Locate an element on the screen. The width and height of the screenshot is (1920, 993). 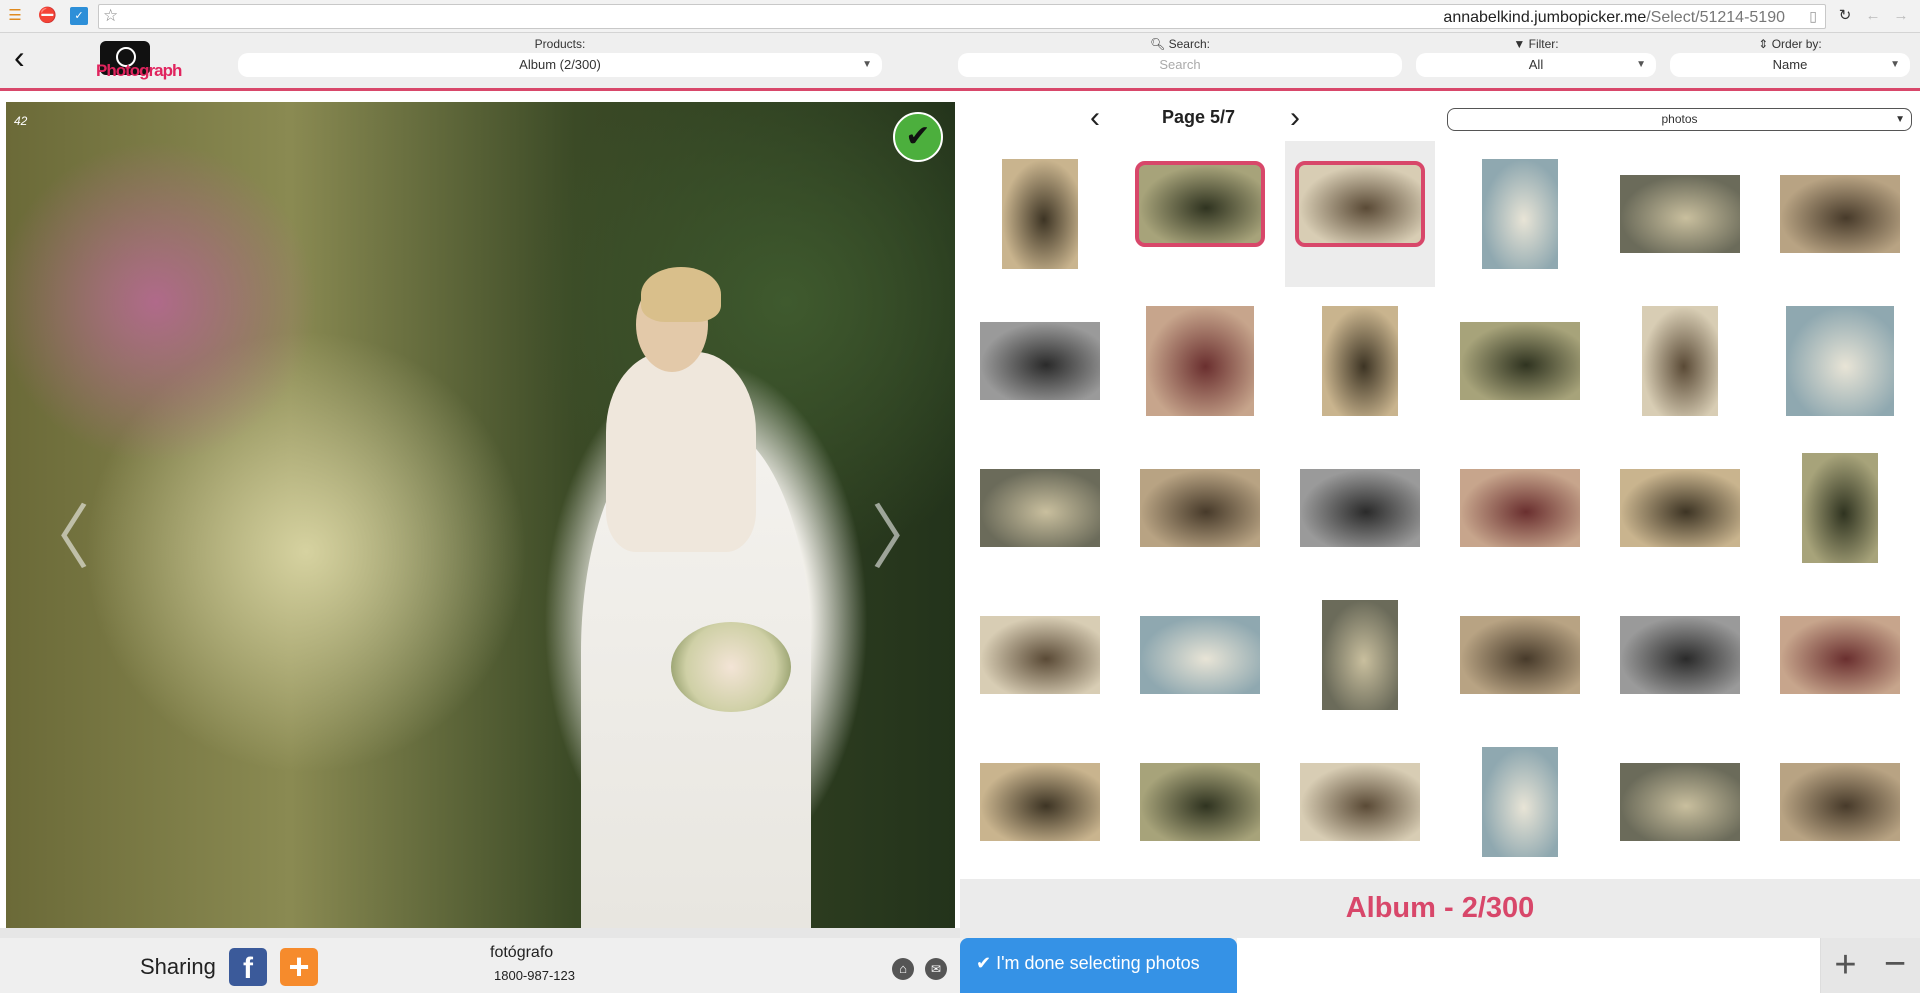
view-select: photos ▼ is located at coordinates (1679, 119).